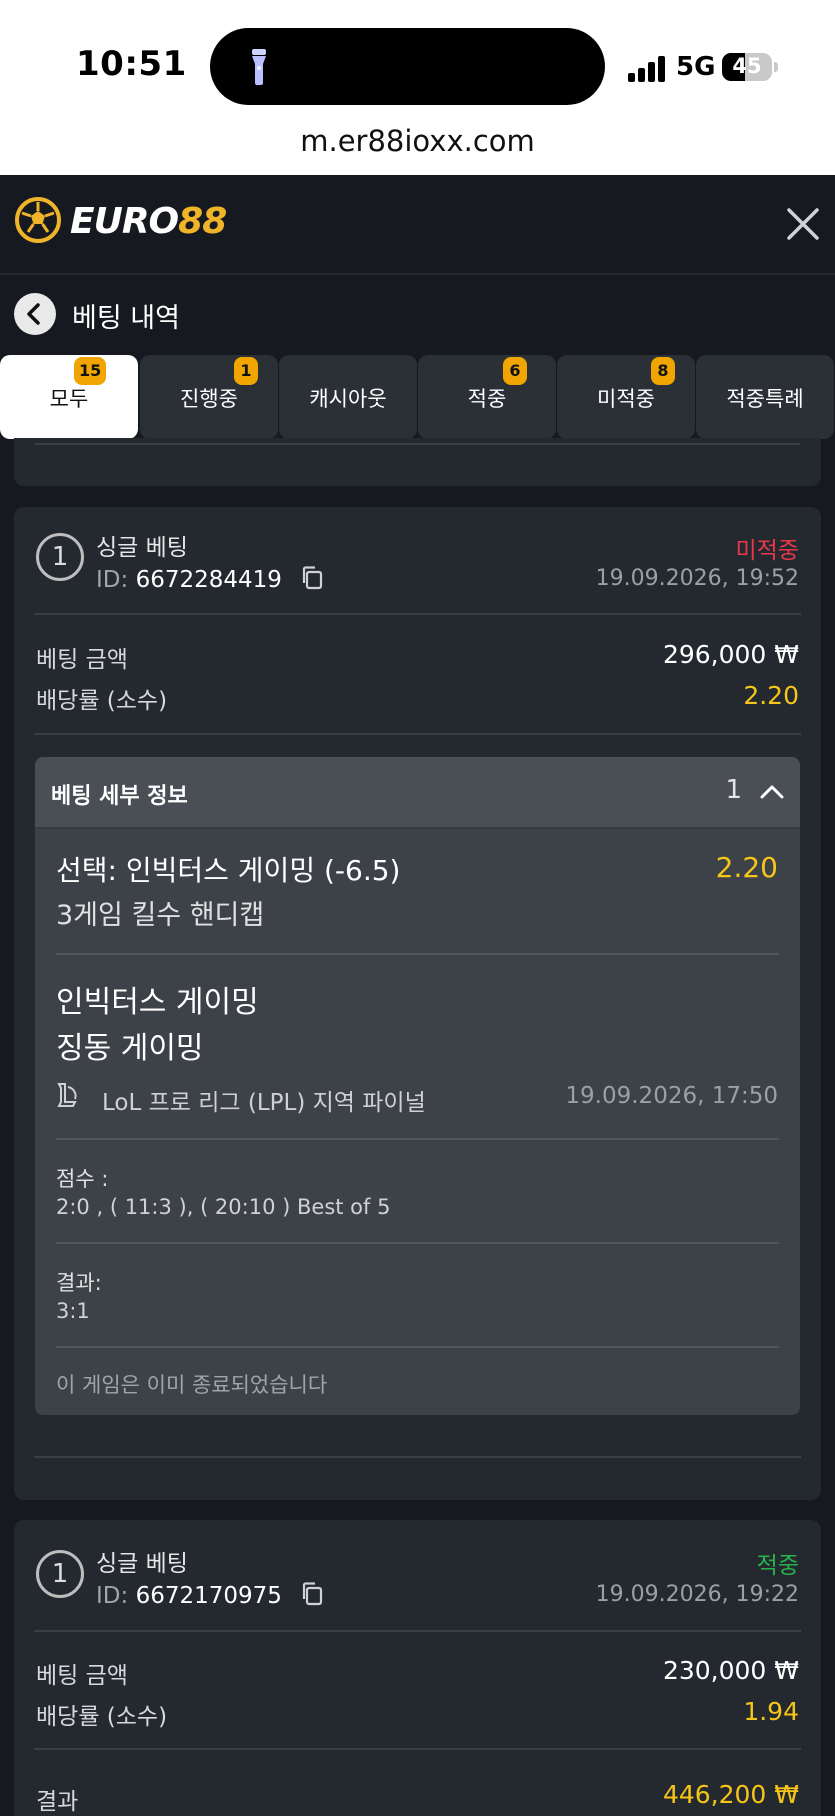 The height and width of the screenshot is (1816, 835). What do you see at coordinates (228, 870) in the screenshot?
I see `selection-name: 선택: 인빅터스 게이밍 (-6.5)` at bounding box center [228, 870].